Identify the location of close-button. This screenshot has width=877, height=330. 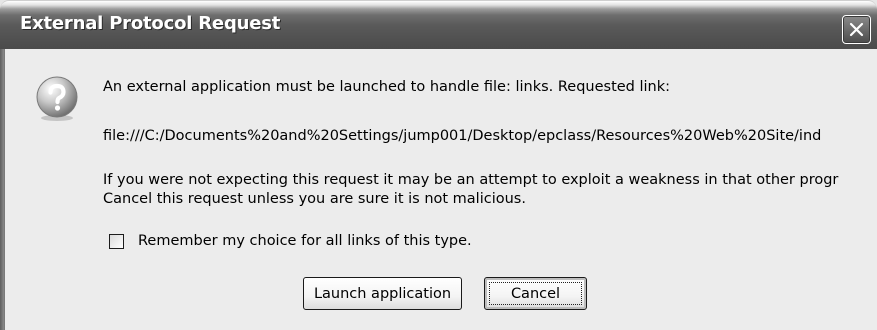
(856, 29).